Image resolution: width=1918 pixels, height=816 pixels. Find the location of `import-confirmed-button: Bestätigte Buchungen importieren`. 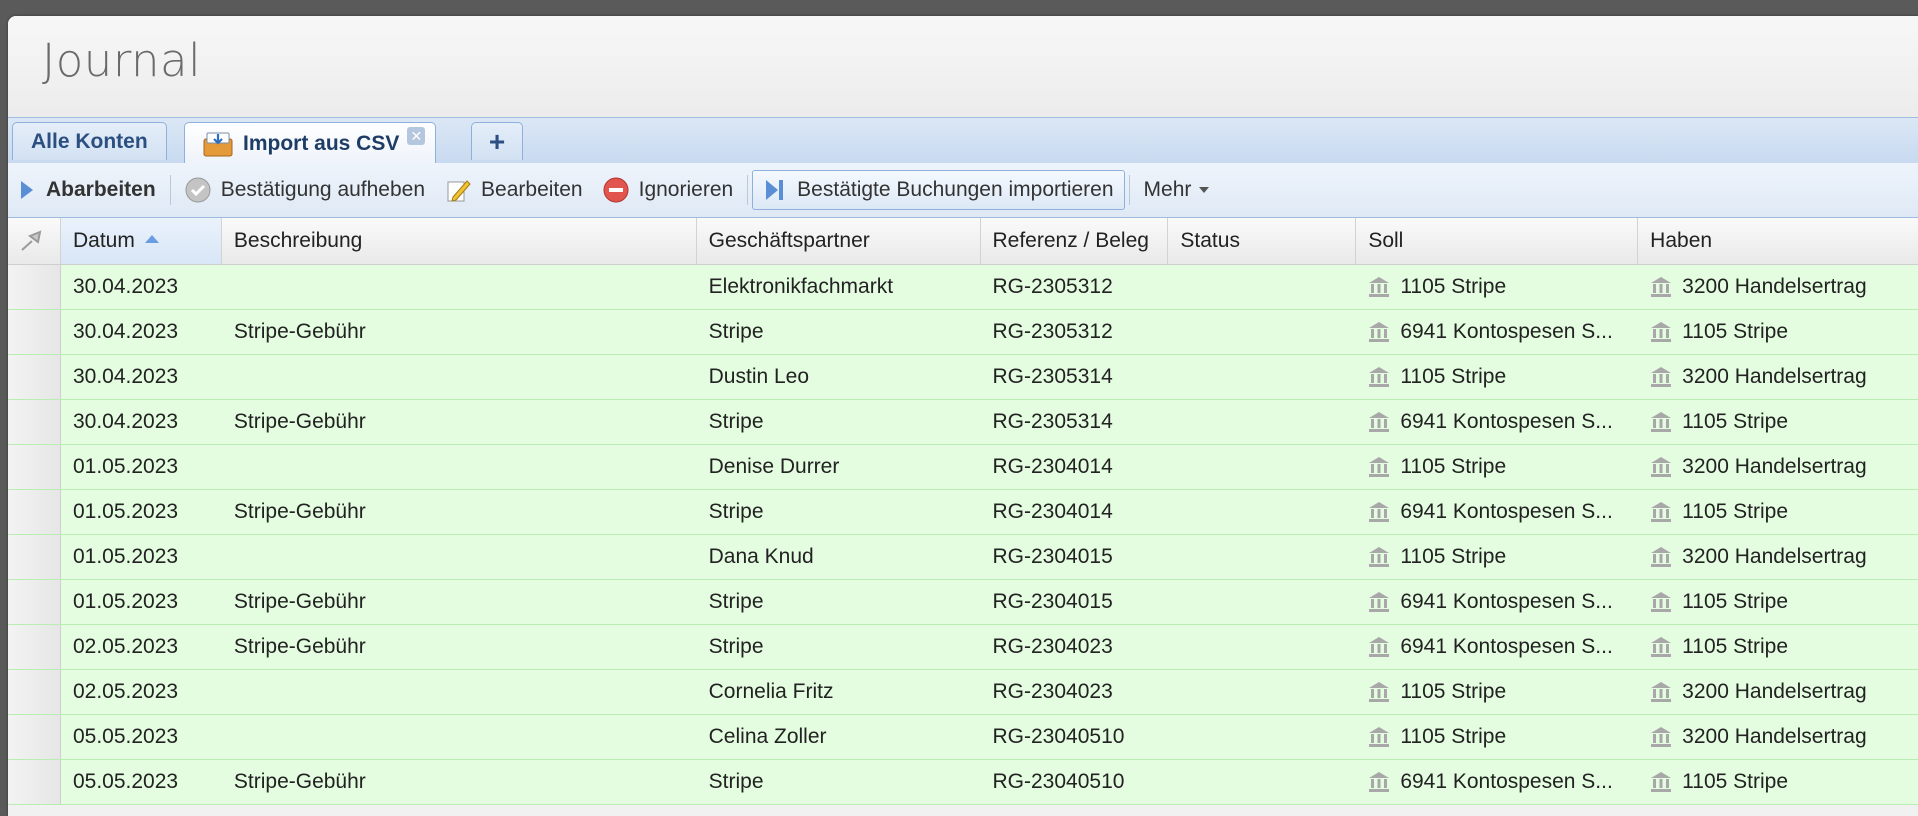

import-confirmed-button: Bestätigte Buchungen importieren is located at coordinates (938, 190).